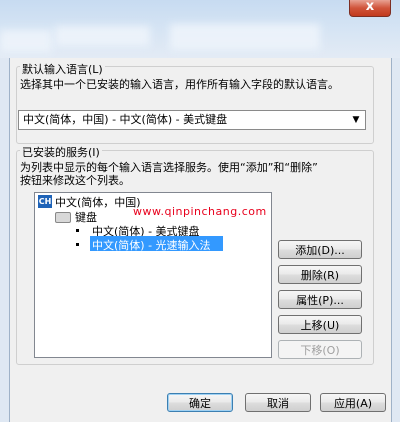  I want to click on move-down-button: 下移(O), so click(320, 349).